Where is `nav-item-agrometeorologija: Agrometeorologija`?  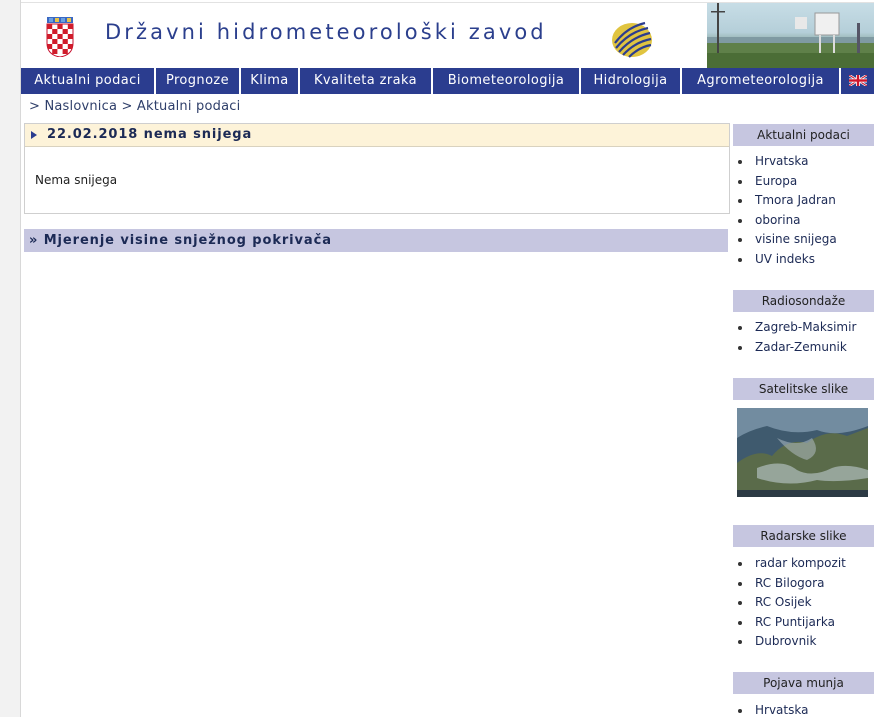
nav-item-agrometeorologija: Agrometeorologija is located at coordinates (761, 81).